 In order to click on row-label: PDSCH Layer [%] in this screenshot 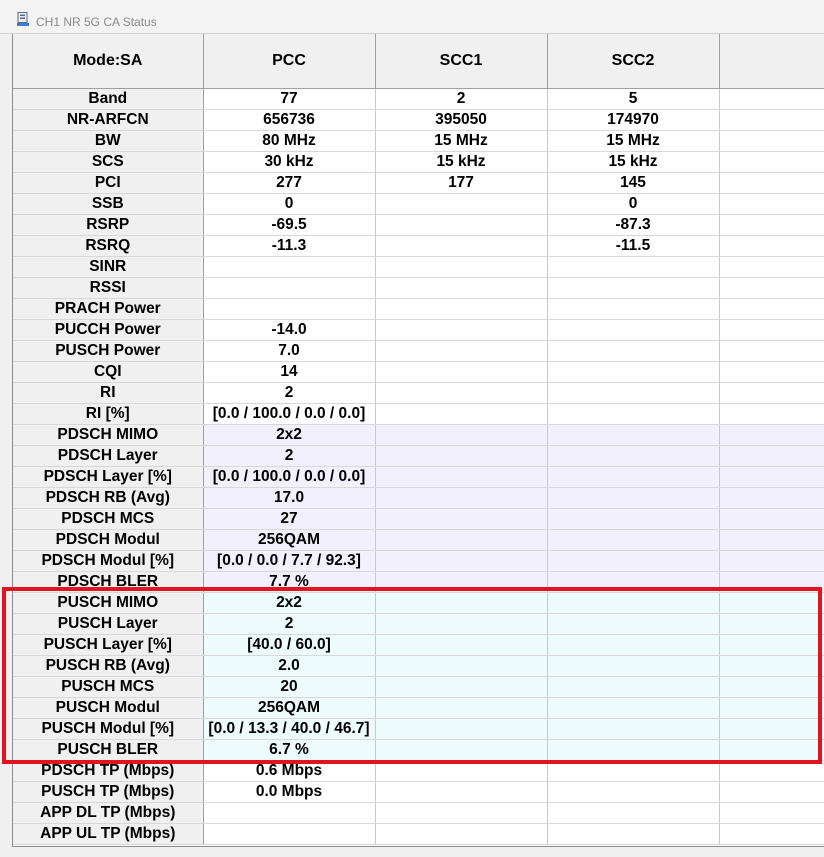, I will do `click(108, 477)`.